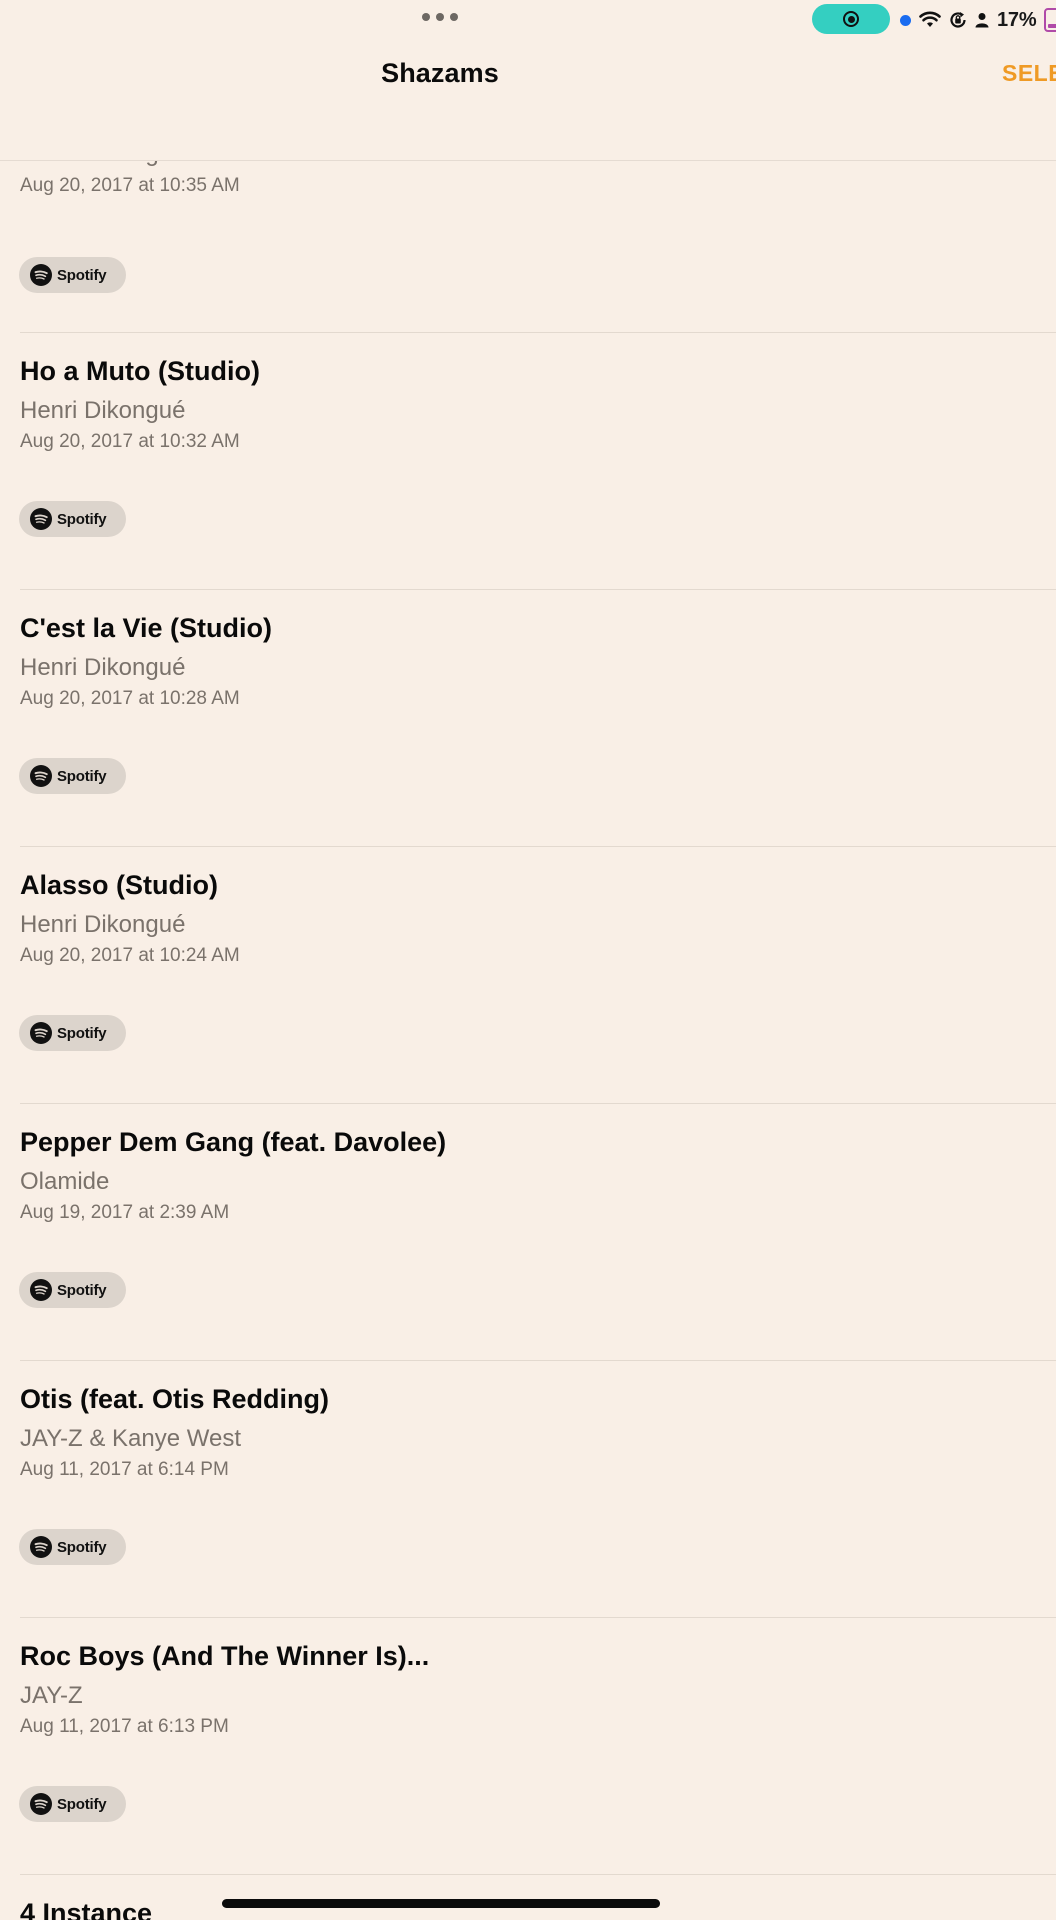 This screenshot has height=1920, width=1056. I want to click on list-item: 4 Instance, so click(528, 1897).